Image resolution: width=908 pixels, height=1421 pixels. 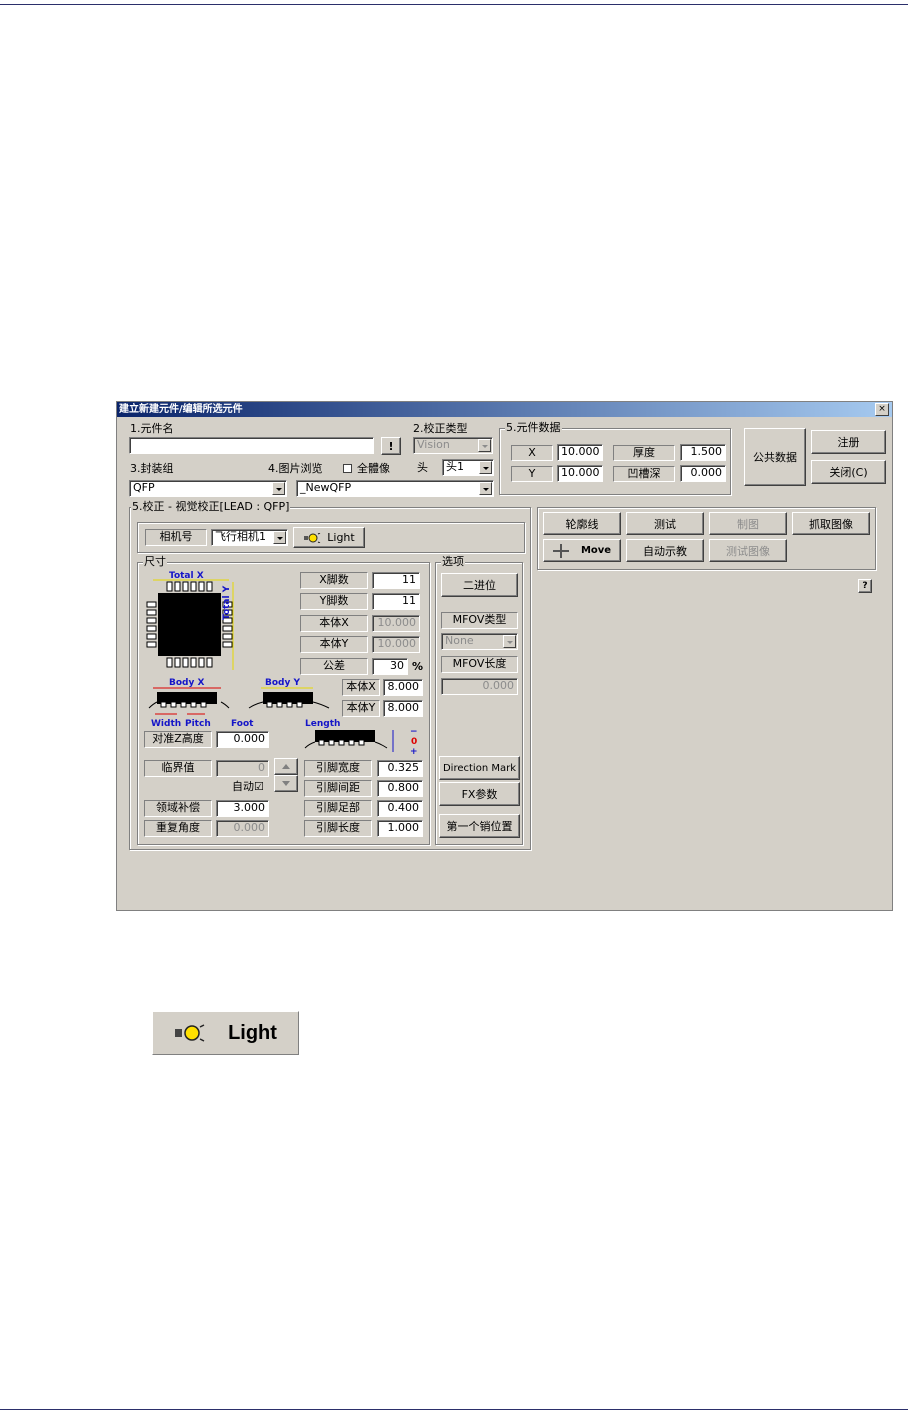 I want to click on qfp-side-view-y, so click(x=289, y=698).